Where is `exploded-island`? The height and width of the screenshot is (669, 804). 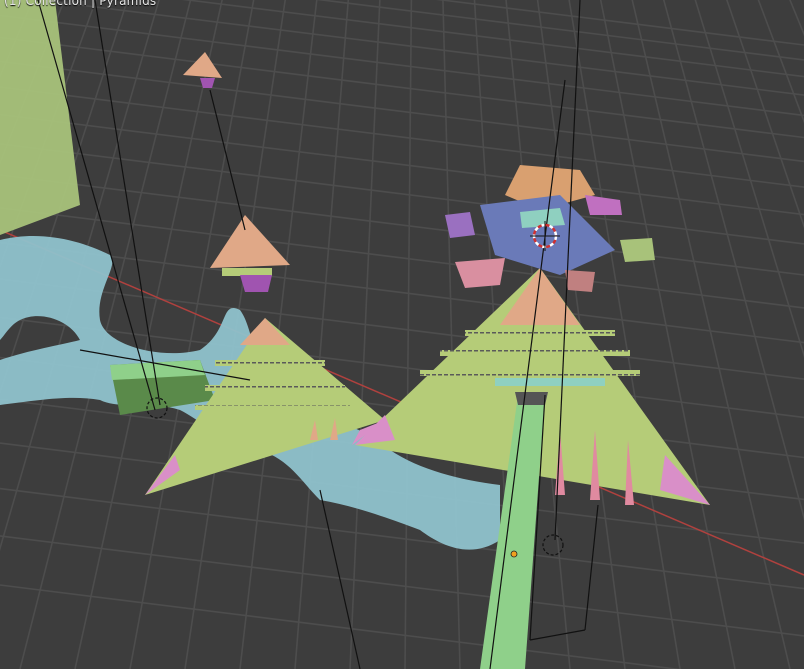 exploded-island is located at coordinates (550, 228).